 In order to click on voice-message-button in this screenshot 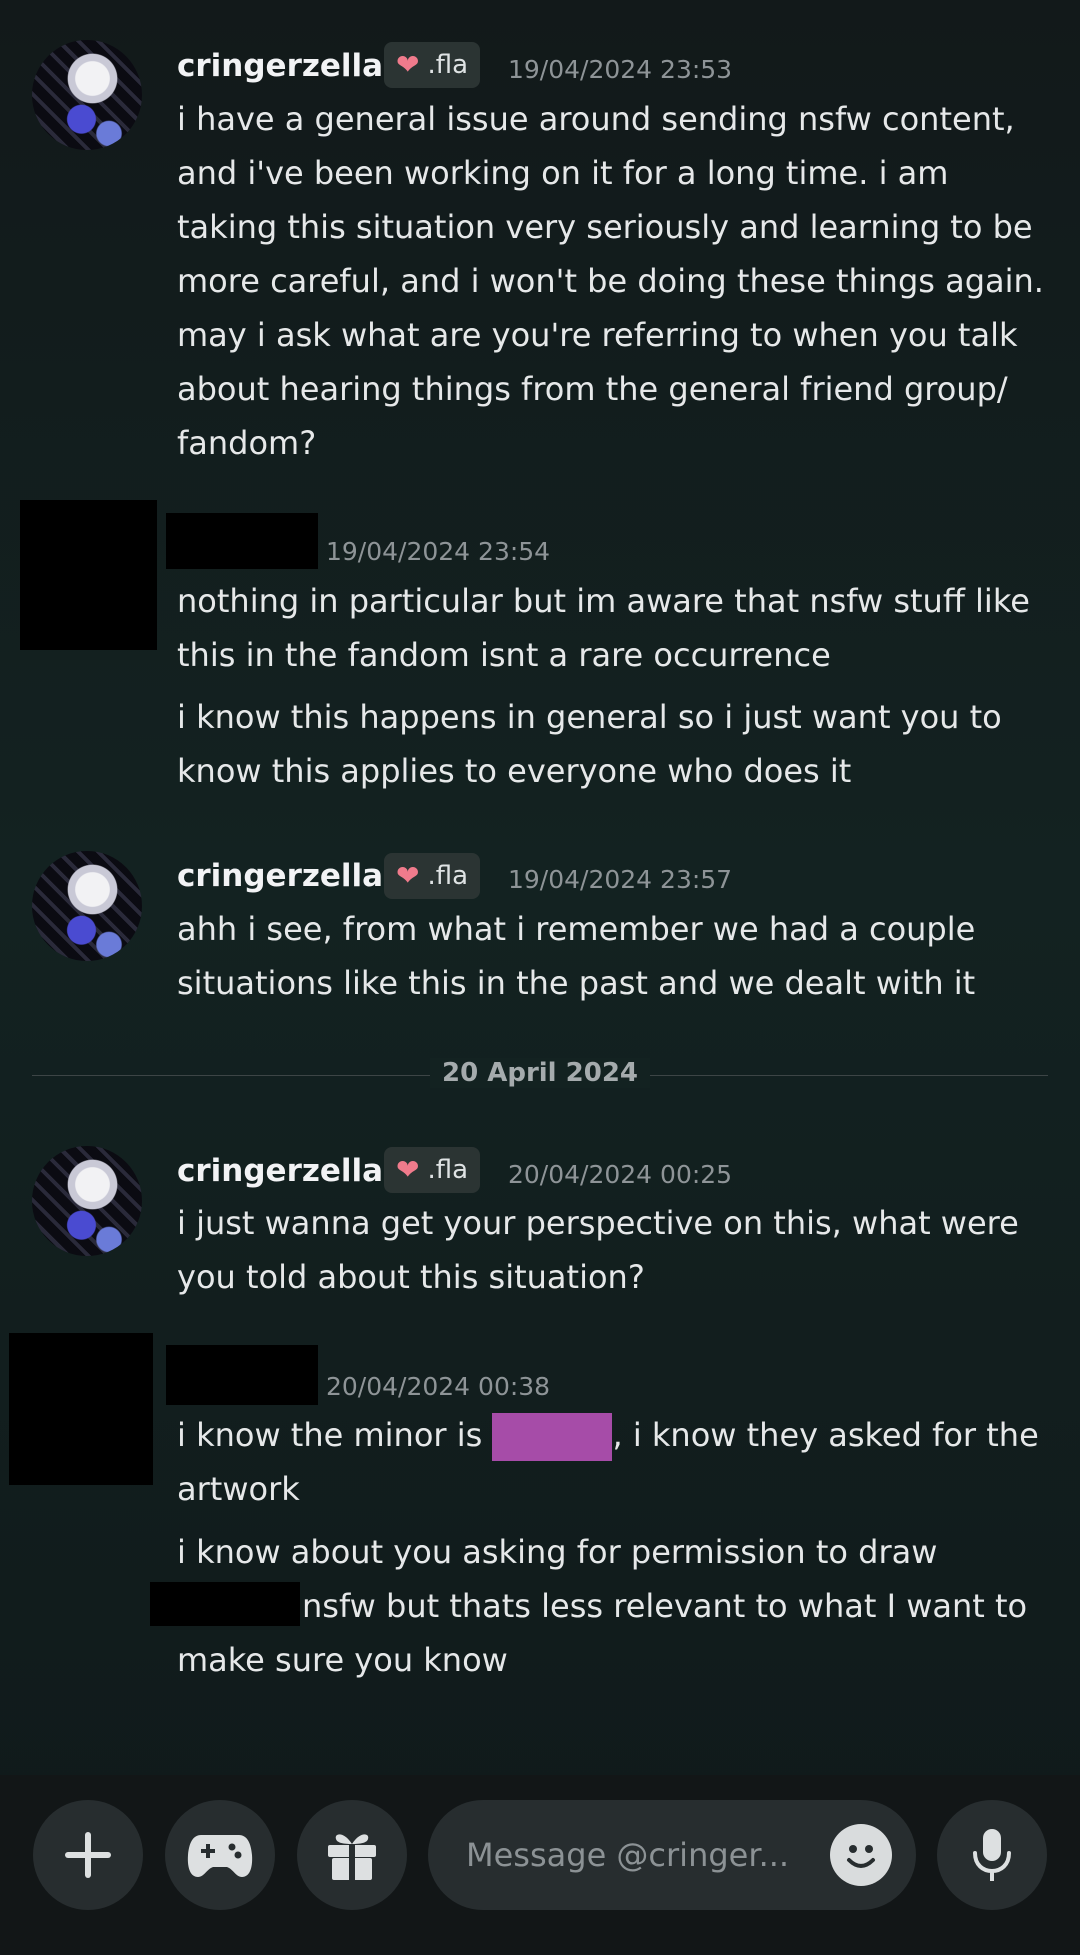, I will do `click(992, 1855)`.